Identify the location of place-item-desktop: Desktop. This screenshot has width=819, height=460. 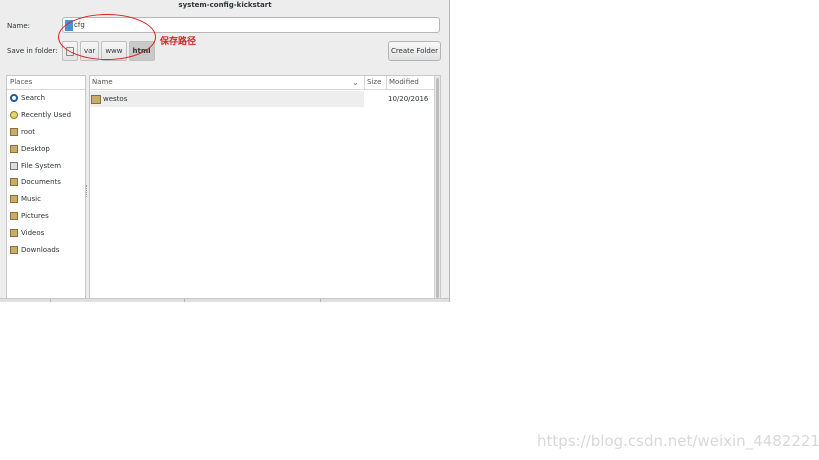
(46, 148).